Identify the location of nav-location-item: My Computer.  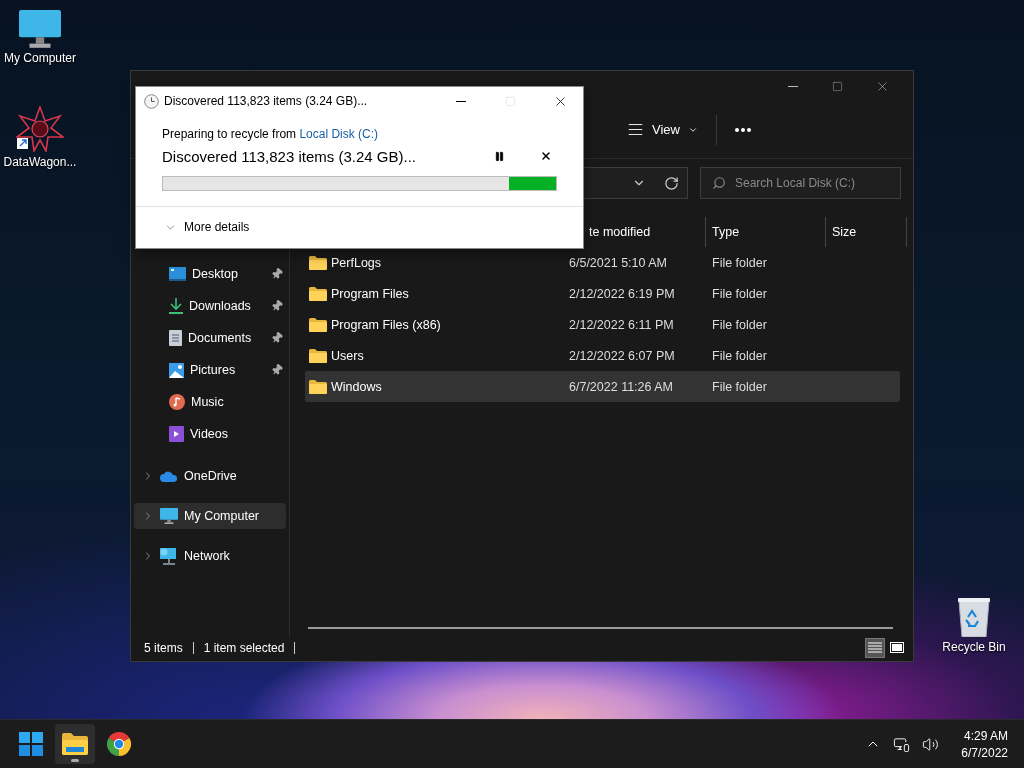
(210, 516).